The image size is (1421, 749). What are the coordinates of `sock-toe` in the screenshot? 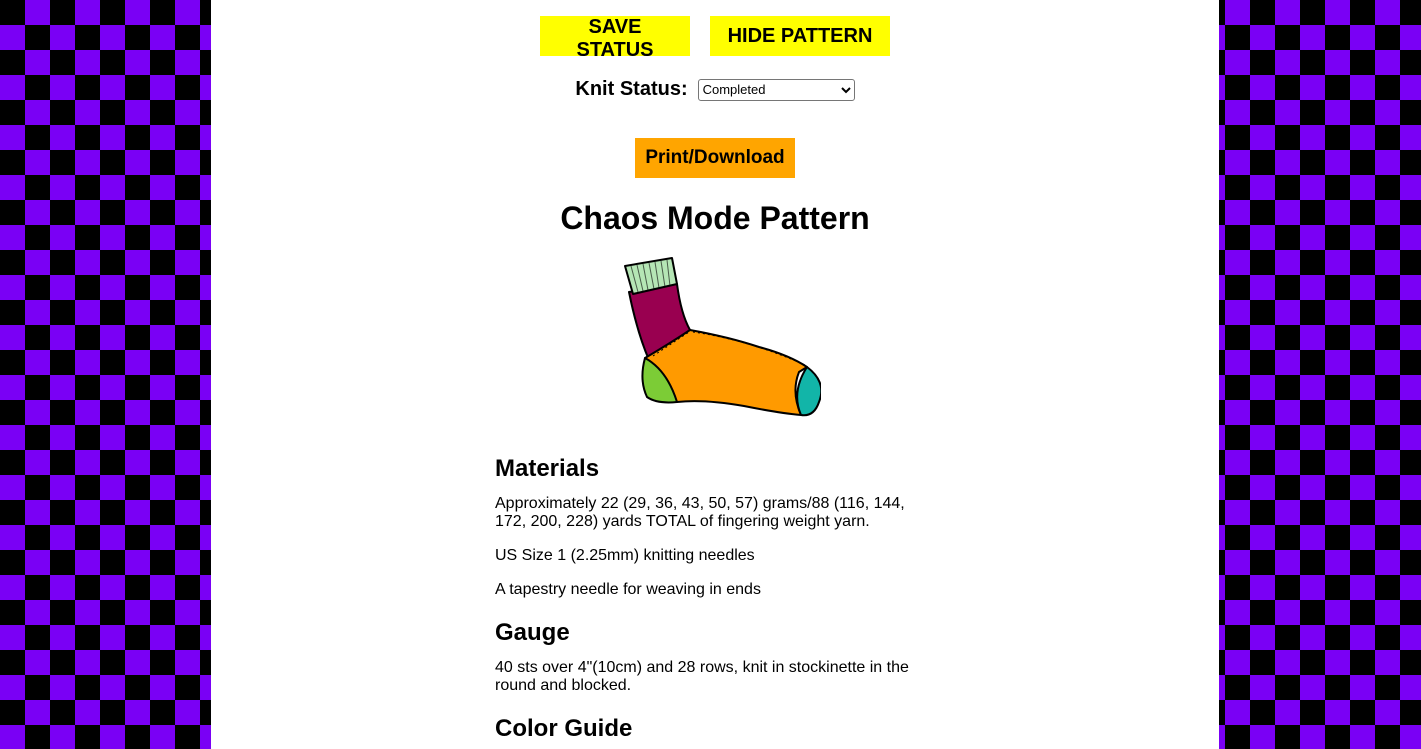 It's located at (808, 391).